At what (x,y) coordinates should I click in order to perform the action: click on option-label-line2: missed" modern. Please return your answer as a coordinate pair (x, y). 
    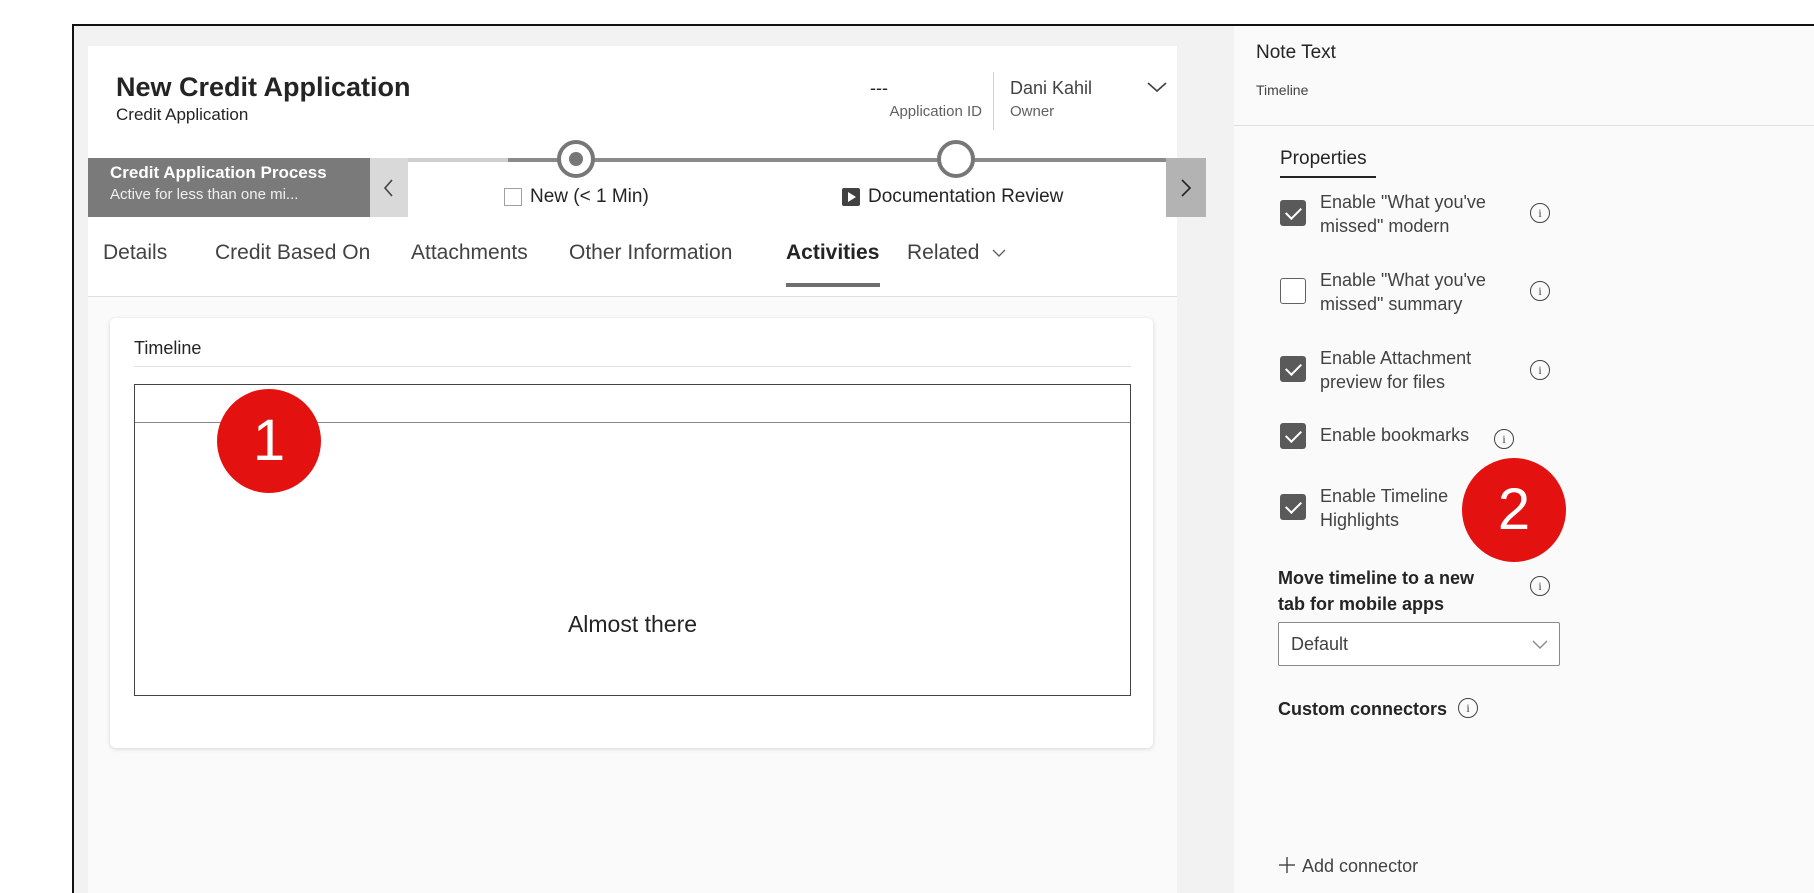
    Looking at the image, I should click on (1385, 226).